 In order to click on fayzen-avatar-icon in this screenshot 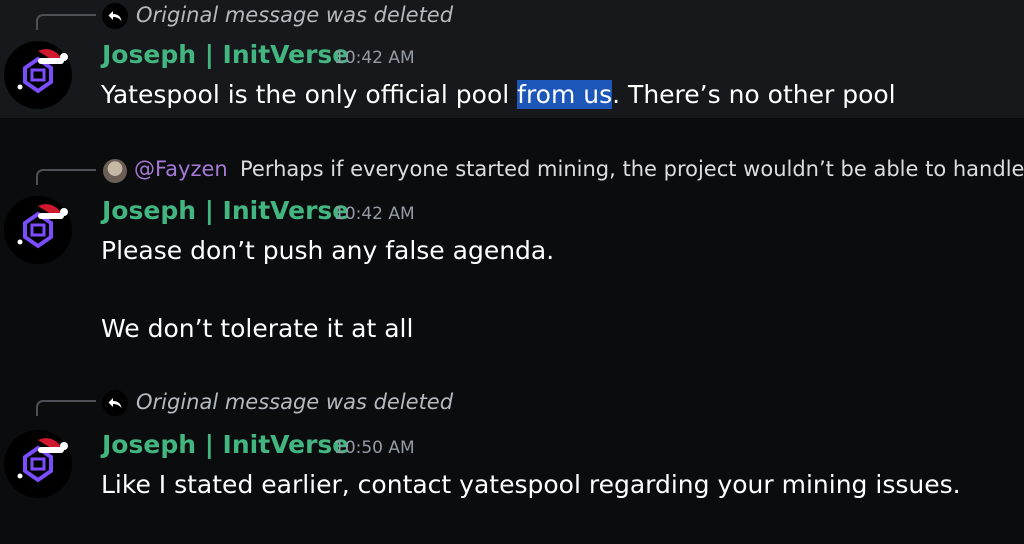, I will do `click(115, 171)`.